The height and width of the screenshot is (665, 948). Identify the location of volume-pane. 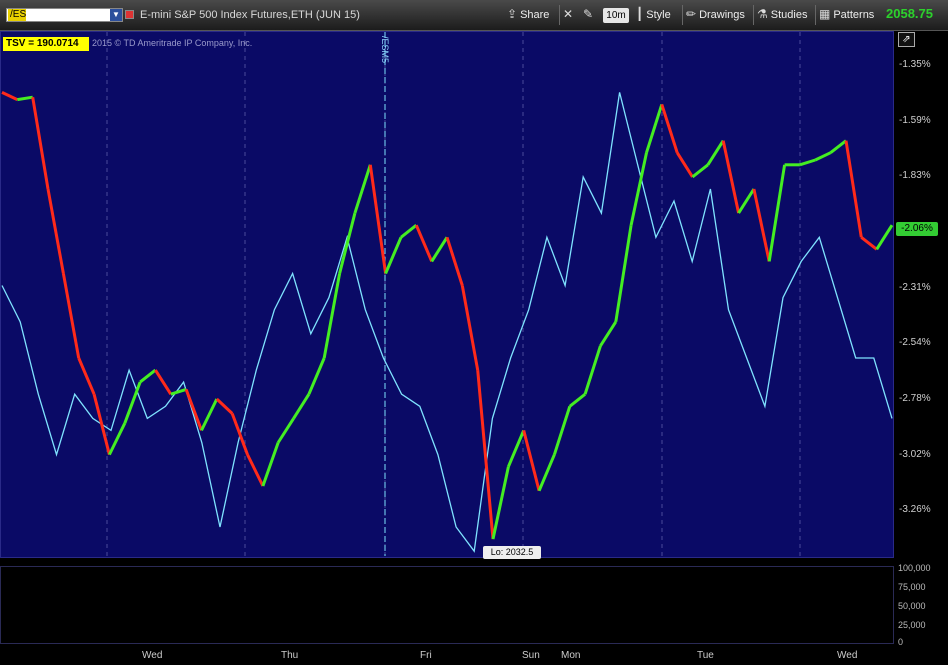
(447, 605).